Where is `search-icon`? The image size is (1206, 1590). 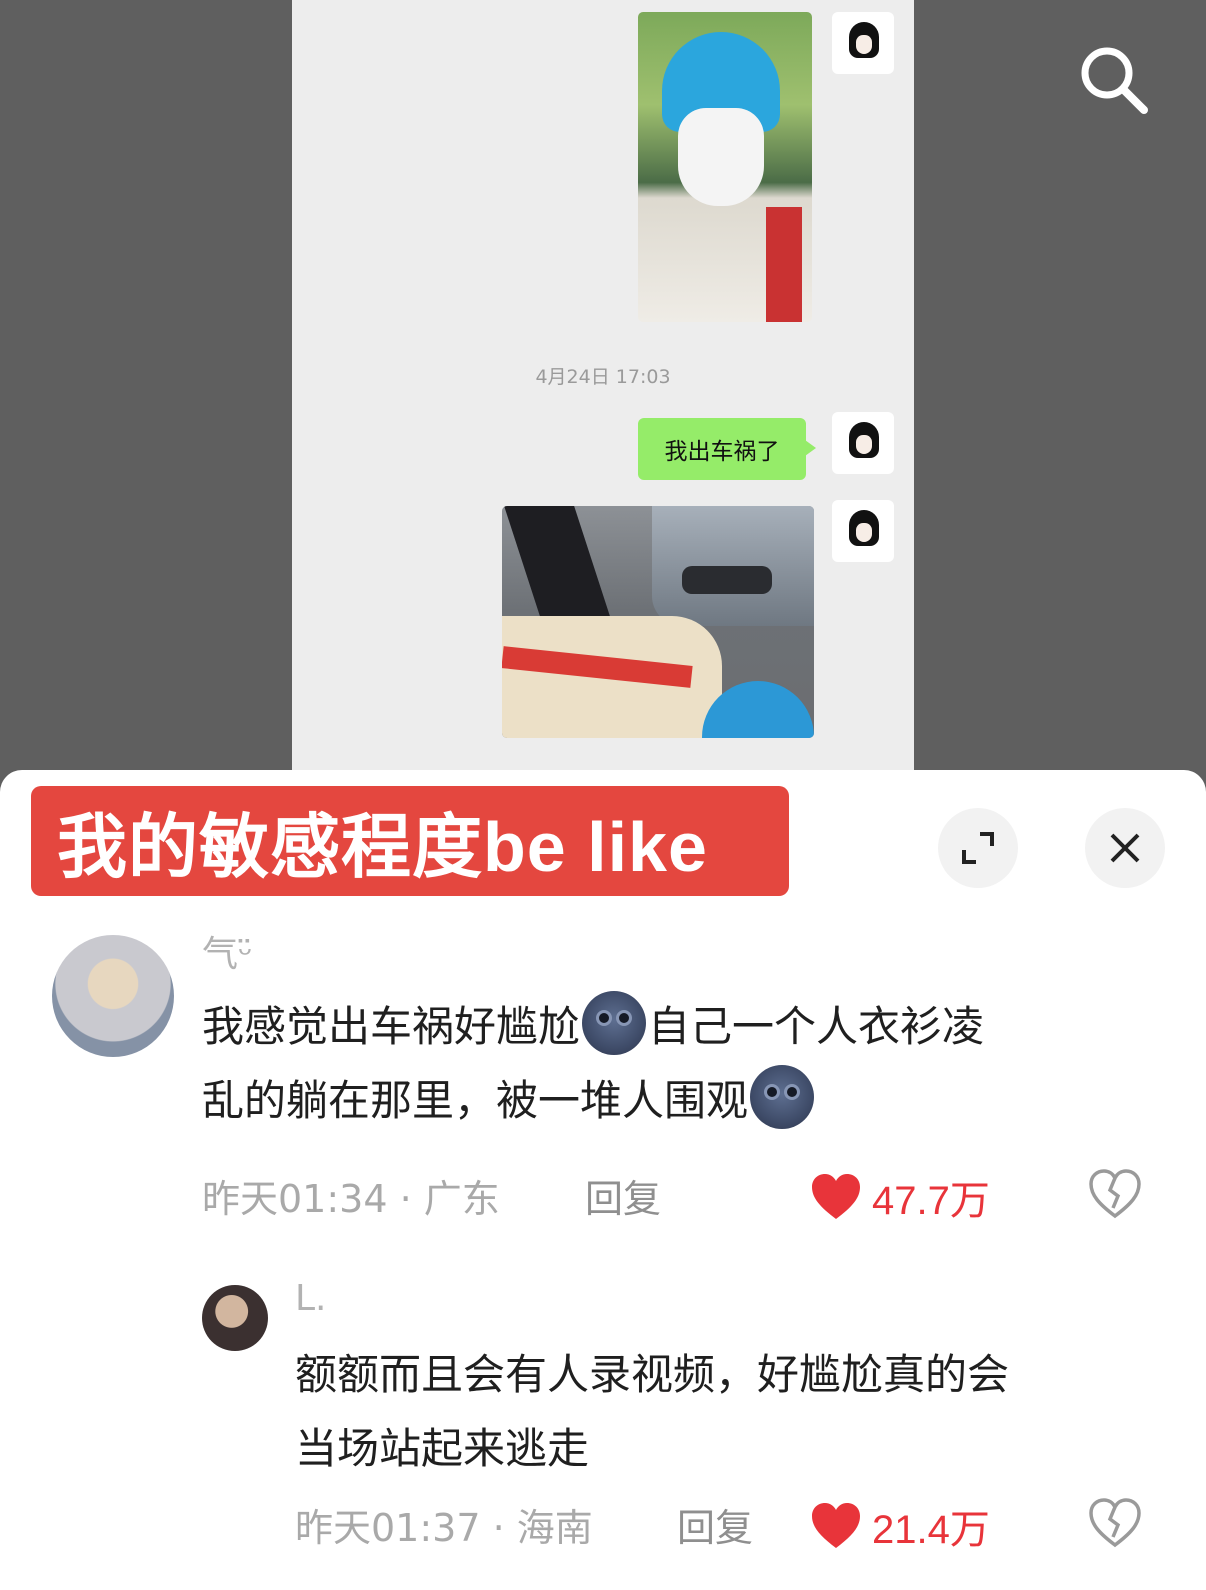 search-icon is located at coordinates (1114, 80).